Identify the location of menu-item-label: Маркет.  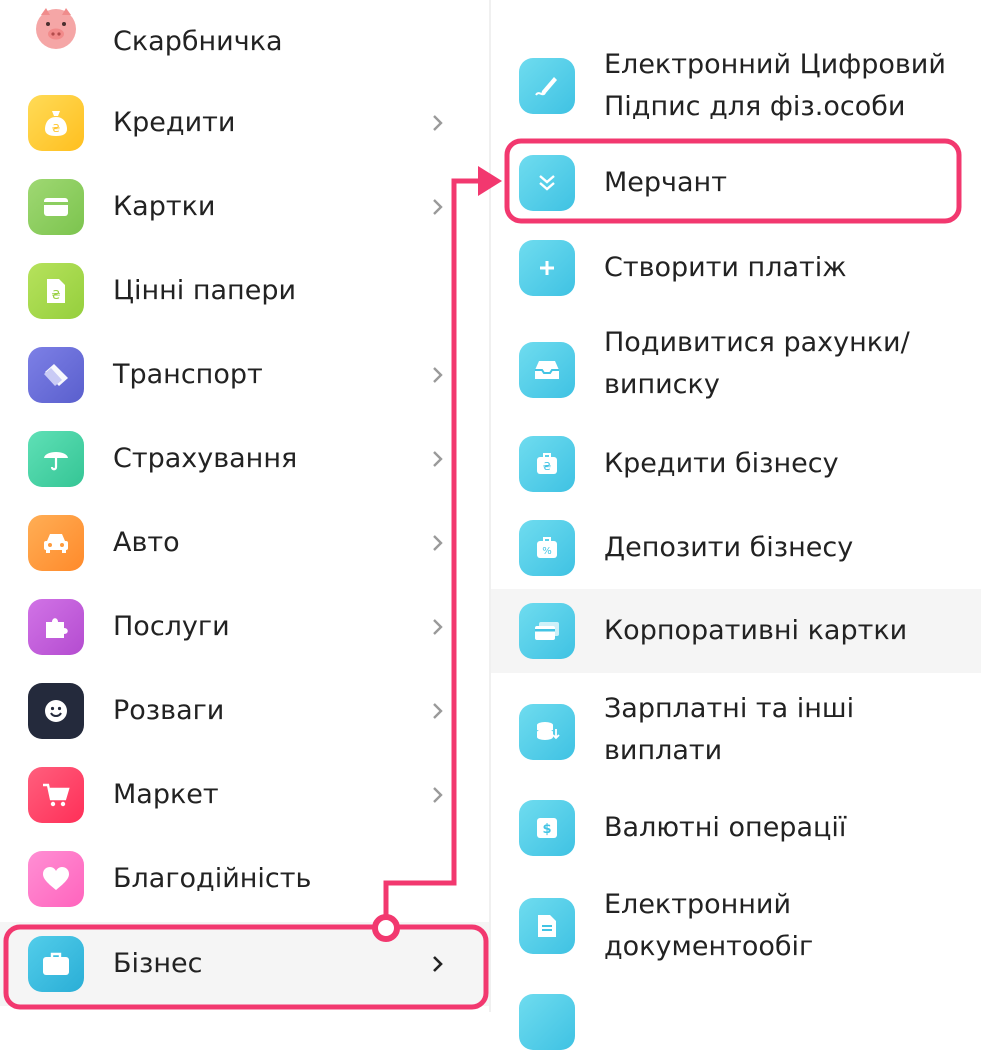
(166, 794).